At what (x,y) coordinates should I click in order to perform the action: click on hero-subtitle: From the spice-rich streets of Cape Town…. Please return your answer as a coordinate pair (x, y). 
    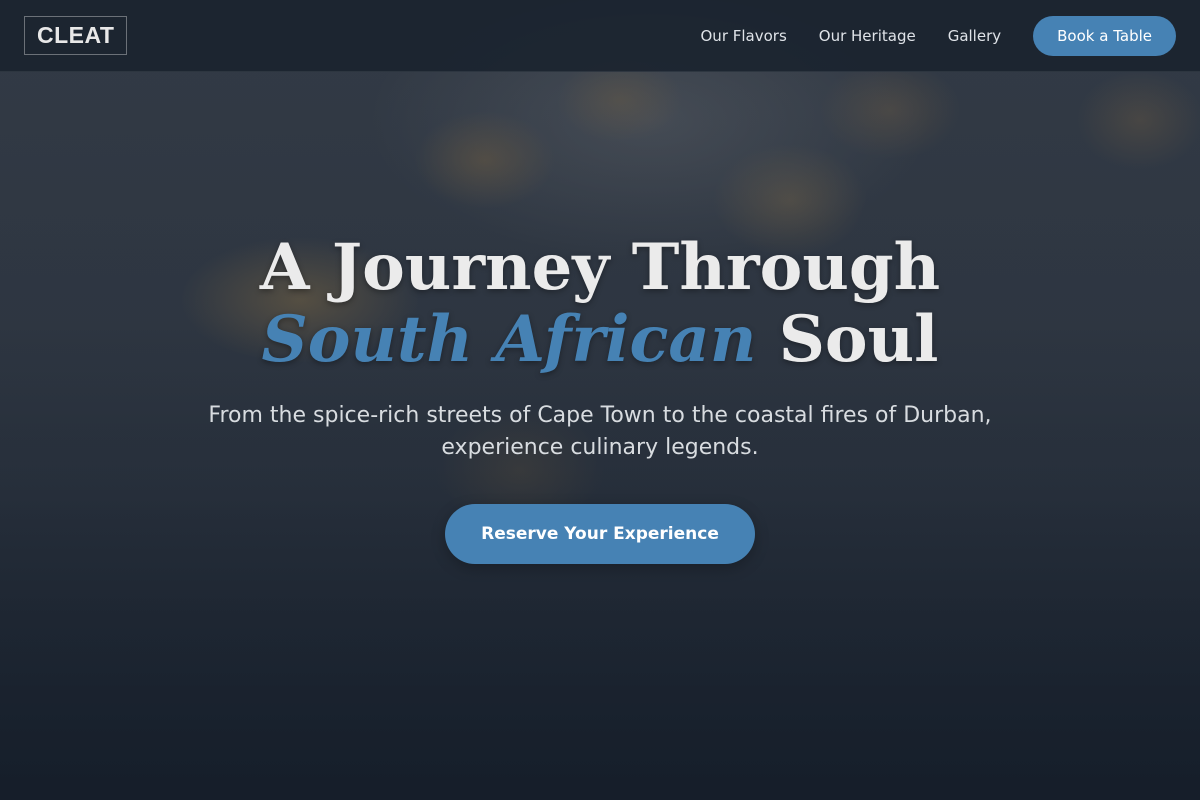
    Looking at the image, I should click on (600, 431).